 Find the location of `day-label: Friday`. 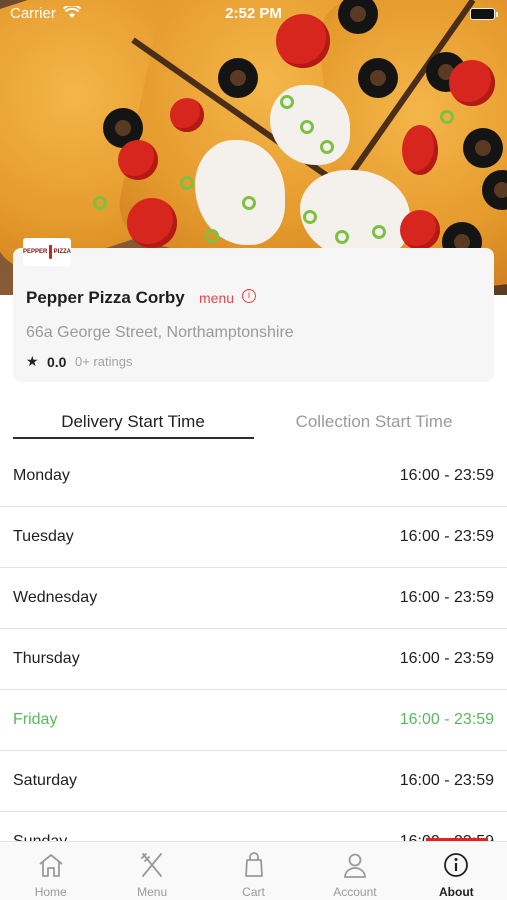

day-label: Friday is located at coordinates (35, 719).